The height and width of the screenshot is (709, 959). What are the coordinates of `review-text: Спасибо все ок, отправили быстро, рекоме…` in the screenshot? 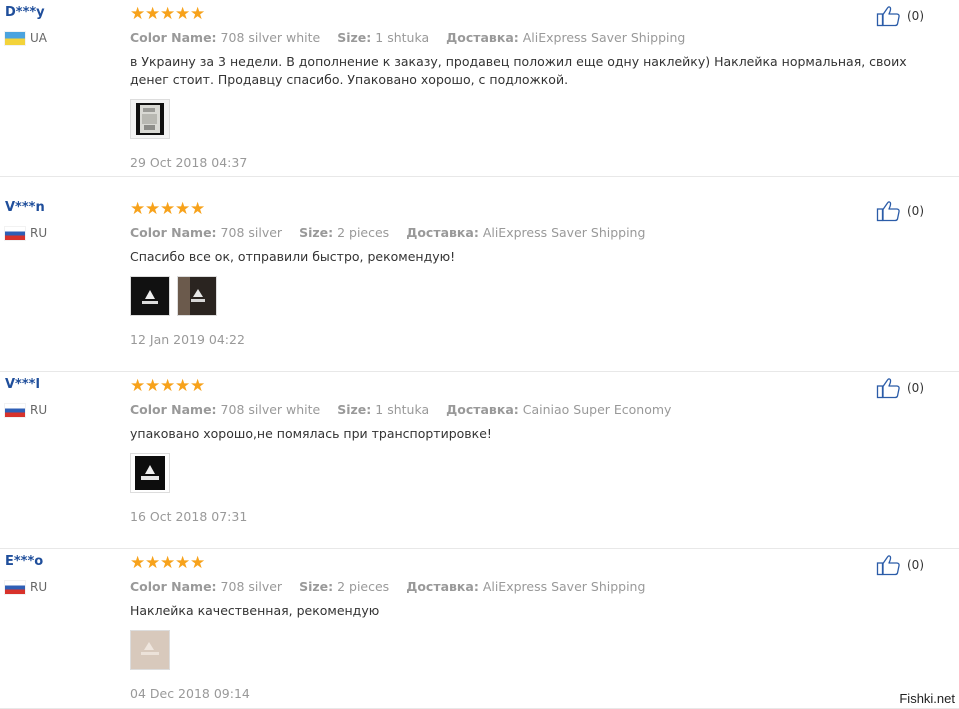 It's located at (293, 256).